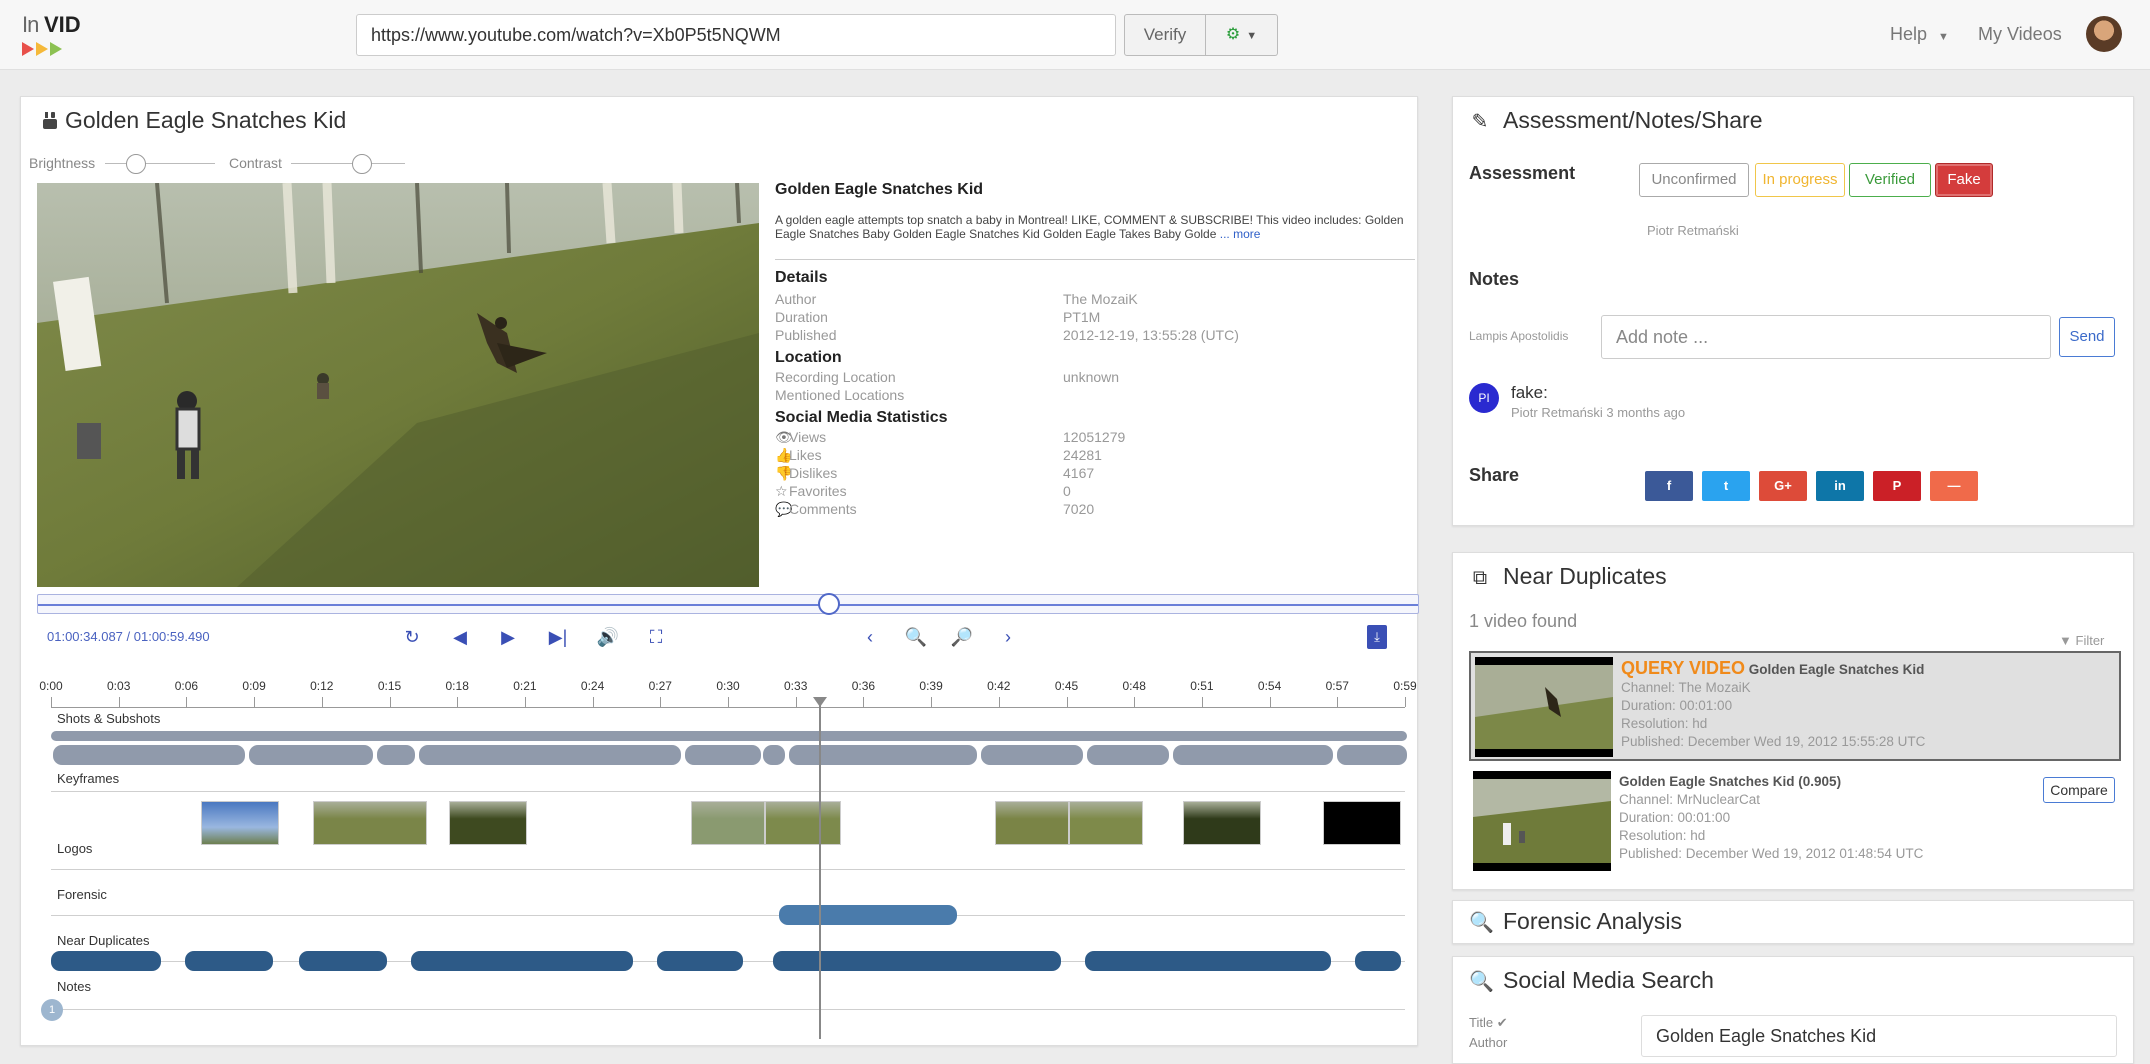  Describe the element at coordinates (2081, 640) in the screenshot. I see `filter-button: ▼ Filter` at that location.